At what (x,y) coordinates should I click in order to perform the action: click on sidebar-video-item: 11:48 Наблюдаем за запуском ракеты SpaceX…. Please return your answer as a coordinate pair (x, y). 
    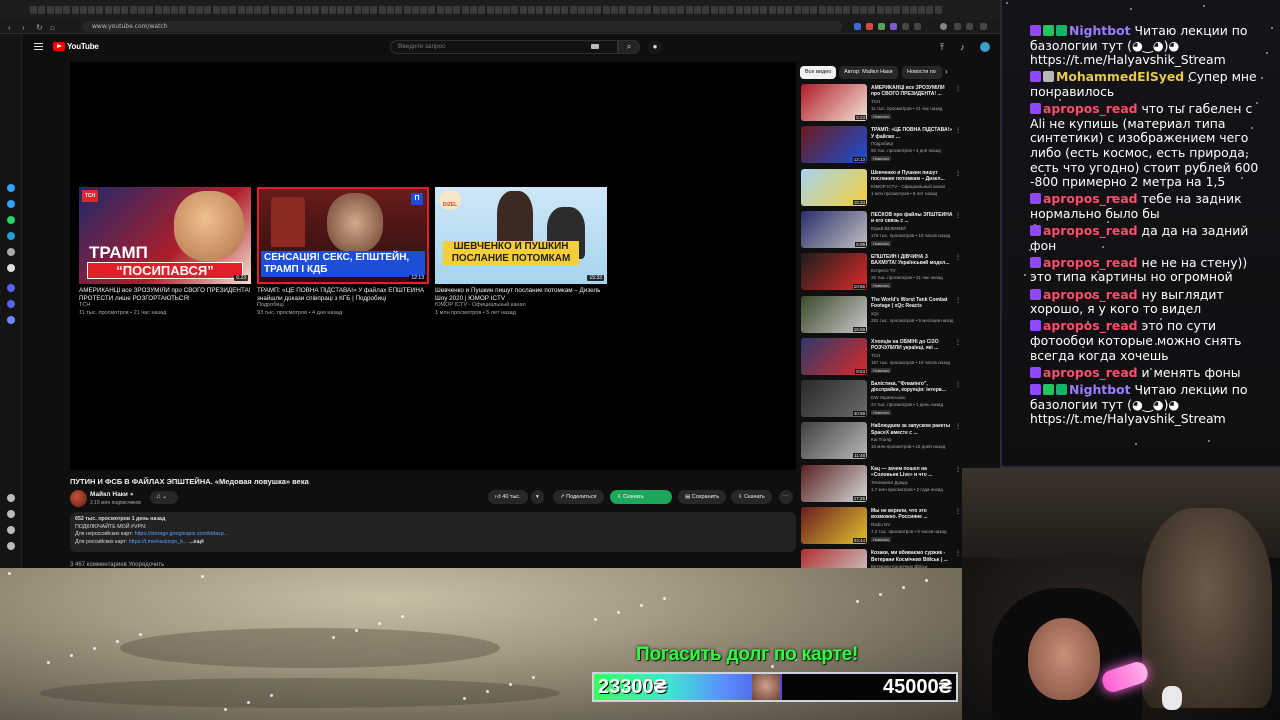
    Looking at the image, I should click on (881, 442).